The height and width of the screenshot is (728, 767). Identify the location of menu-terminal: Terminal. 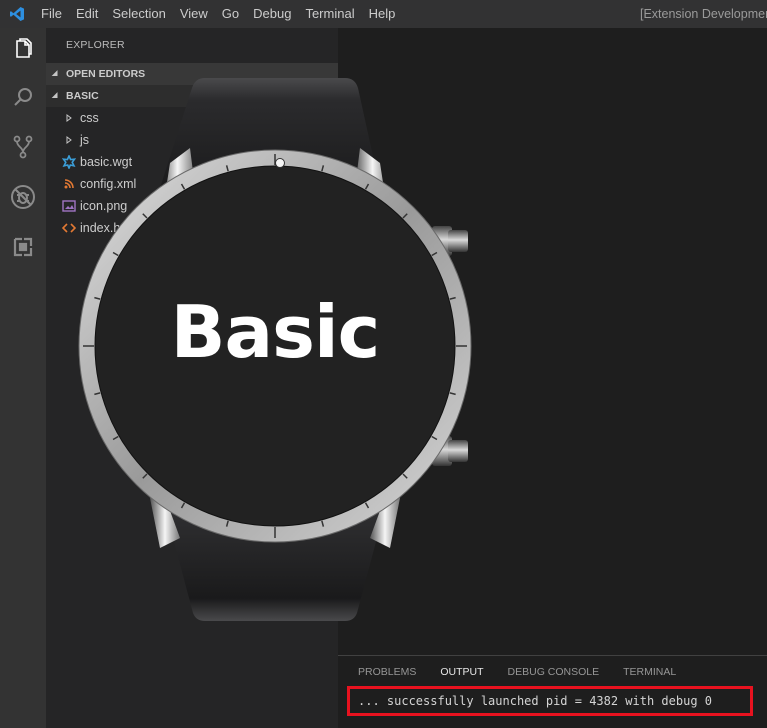
(329, 14).